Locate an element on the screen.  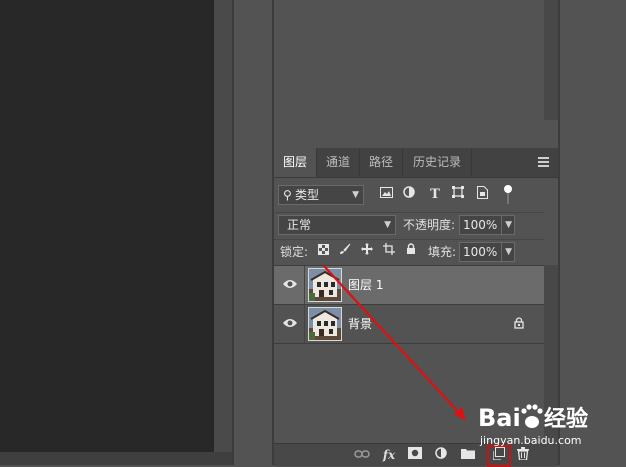
baidu-jingyan-watermark: Bai 经验 jingyan.baidu.com is located at coordinates (537, 426).